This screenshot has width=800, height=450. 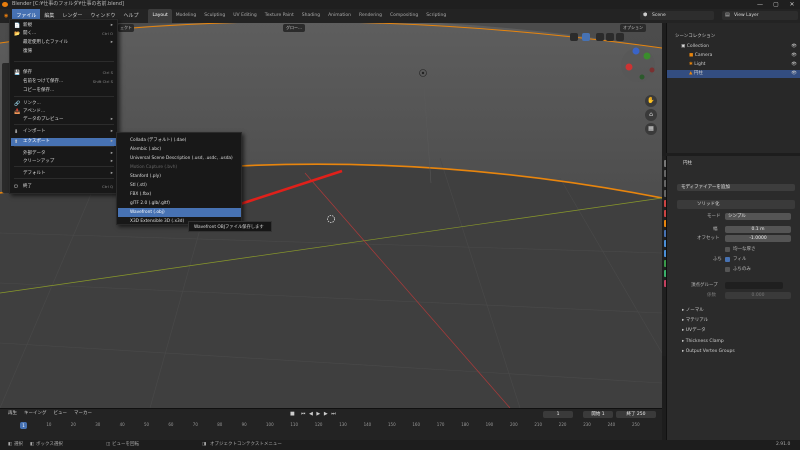 What do you see at coordinates (651, 115) in the screenshot?
I see `camera-view-icon: ⌂` at bounding box center [651, 115].